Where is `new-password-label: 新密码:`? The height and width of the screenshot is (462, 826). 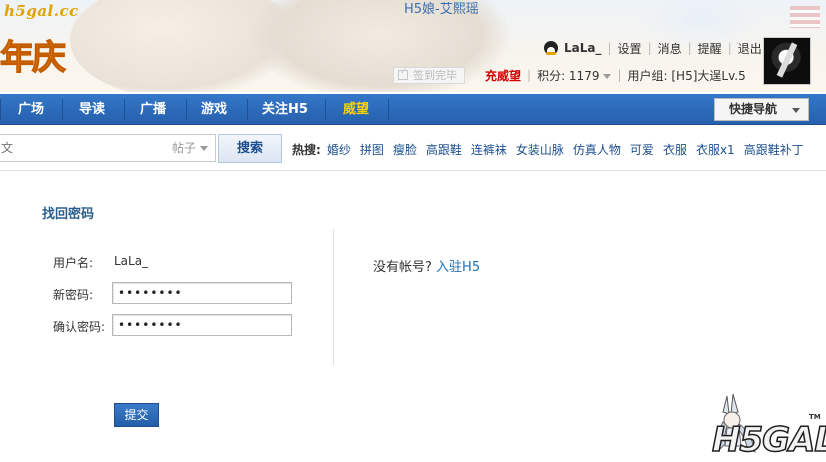 new-password-label: 新密码: is located at coordinates (73, 295).